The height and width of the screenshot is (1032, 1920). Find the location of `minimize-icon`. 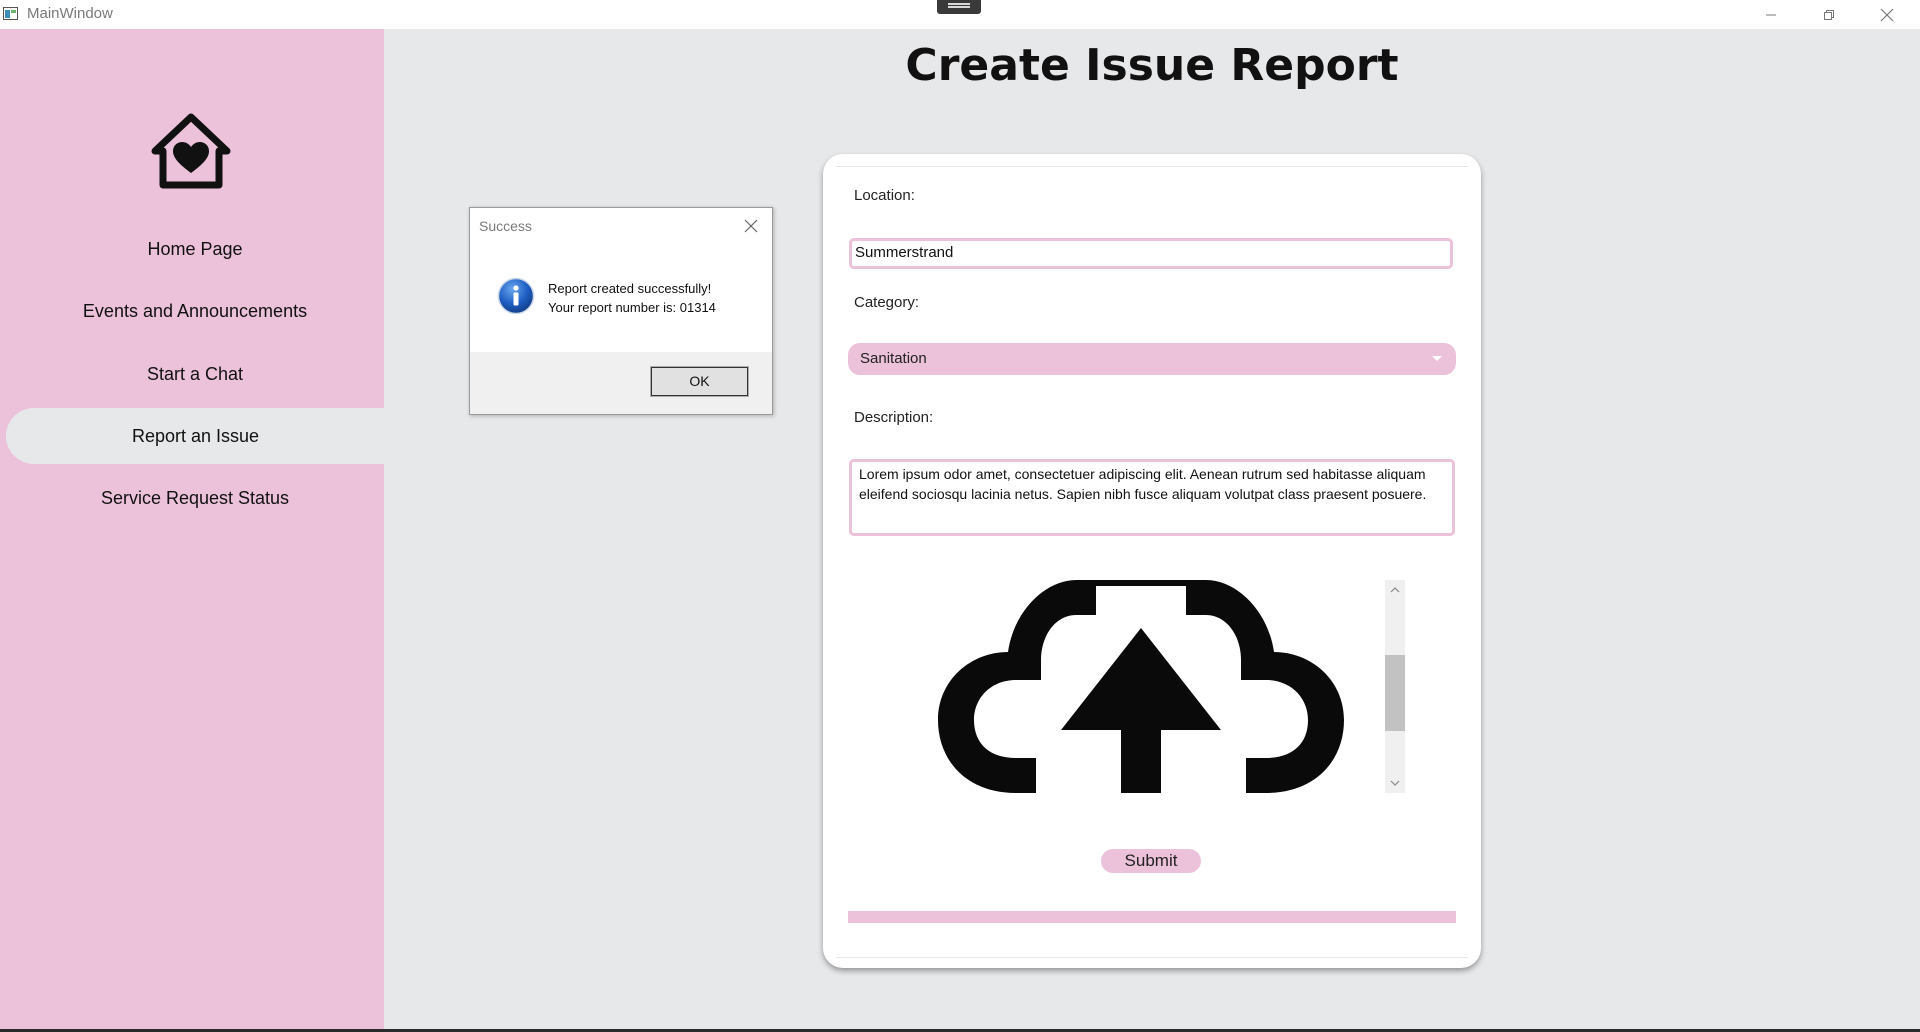

minimize-icon is located at coordinates (1771, 14).